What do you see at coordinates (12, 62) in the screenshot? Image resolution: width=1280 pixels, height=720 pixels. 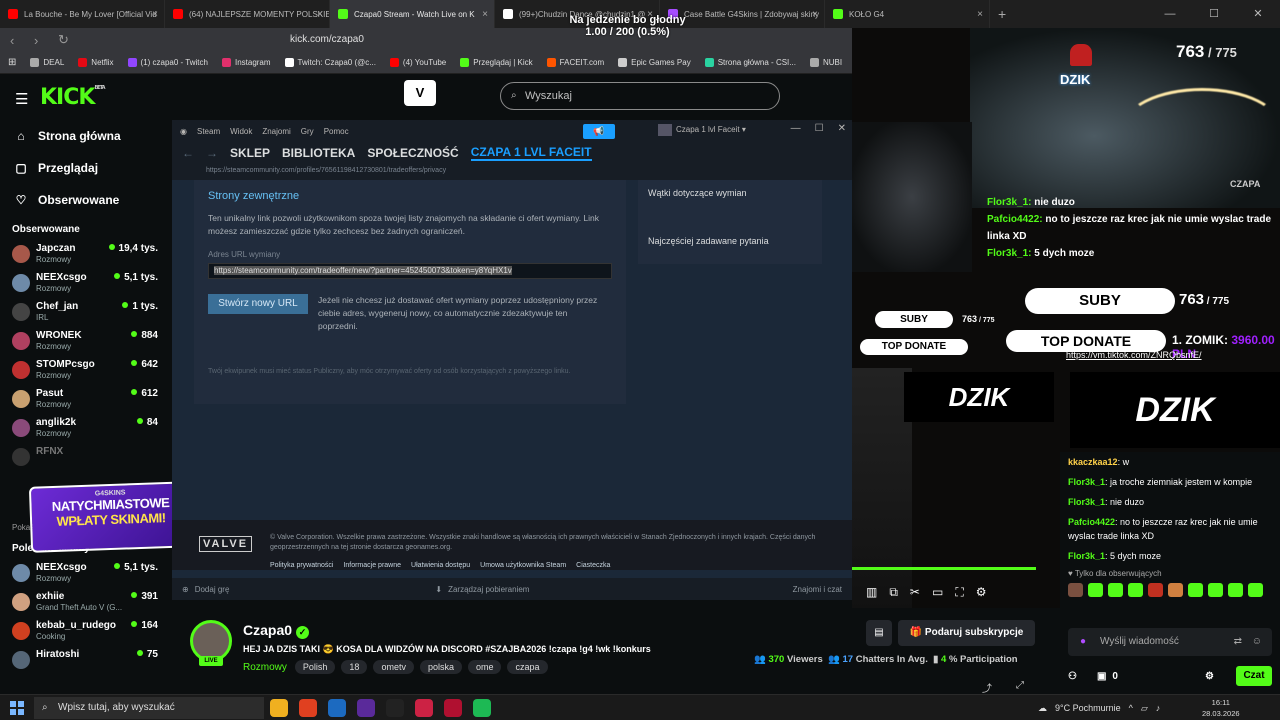 I see `apps-grid-icon: ⊞` at bounding box center [12, 62].